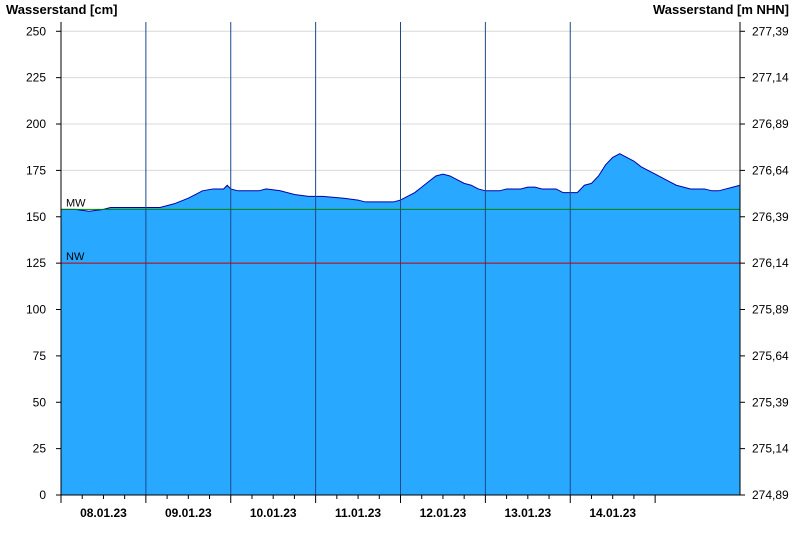 Image resolution: width=800 pixels, height=550 pixels. Describe the element at coordinates (103, 513) in the screenshot. I see `x-day-label: 08.01.23` at that location.